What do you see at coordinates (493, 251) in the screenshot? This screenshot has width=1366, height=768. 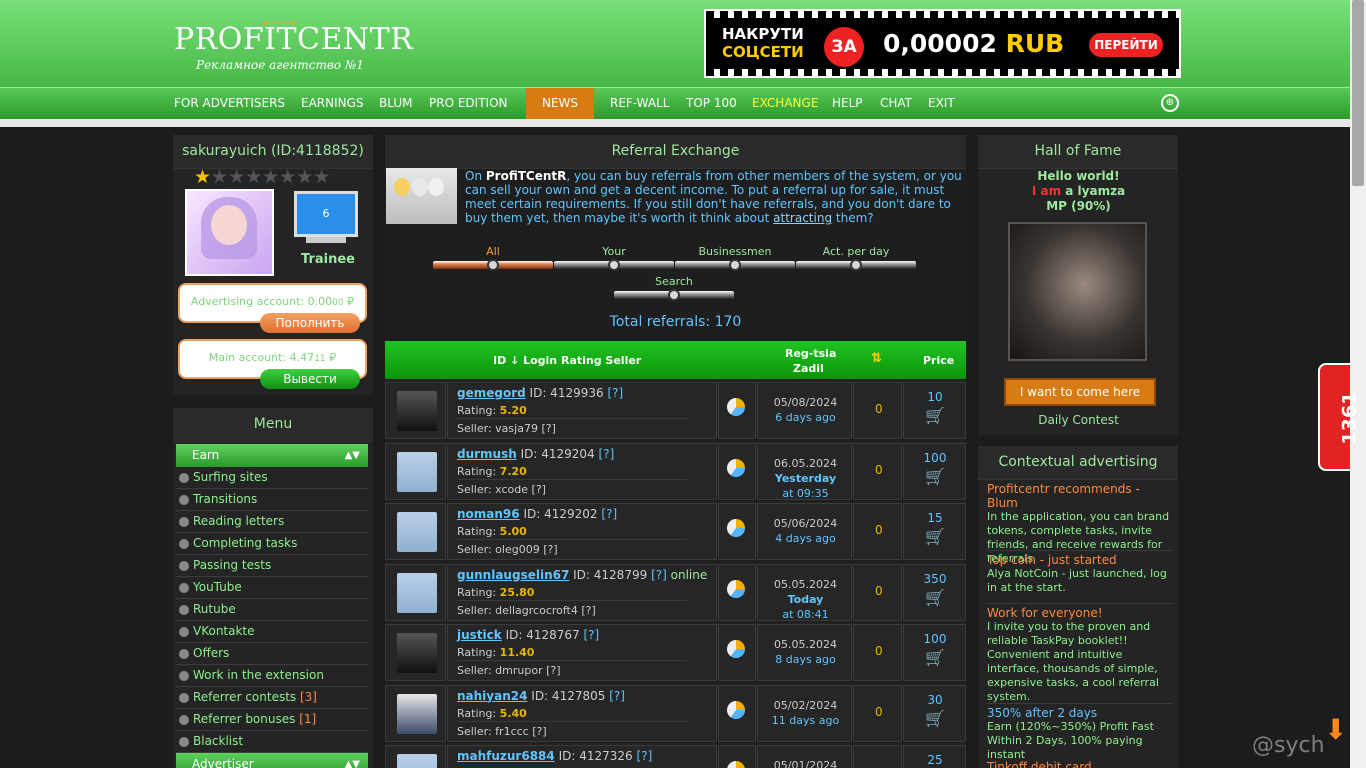 I see `tab-all-label: All` at bounding box center [493, 251].